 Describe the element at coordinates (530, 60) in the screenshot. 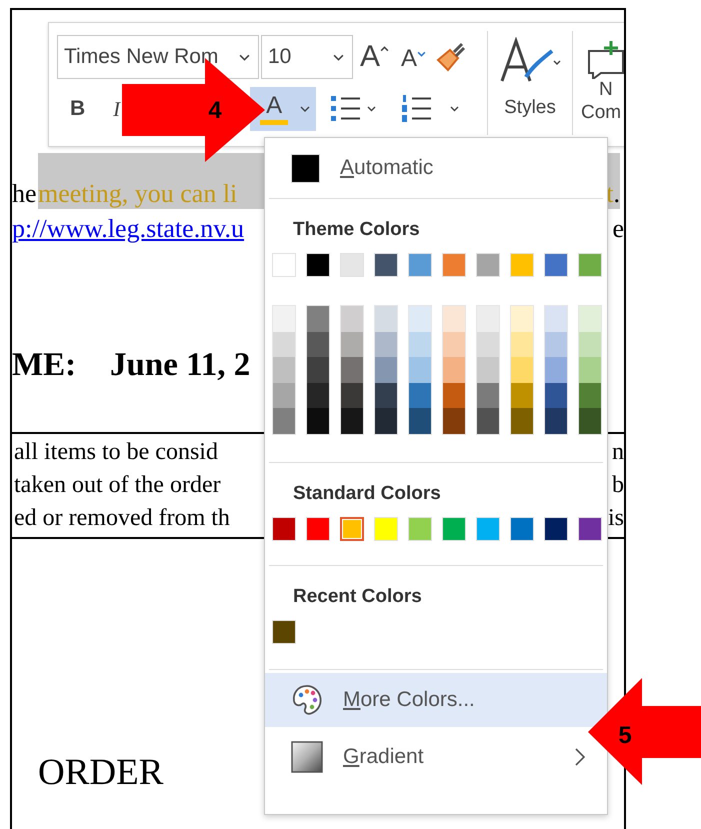

I see `styles-brush-icon` at that location.